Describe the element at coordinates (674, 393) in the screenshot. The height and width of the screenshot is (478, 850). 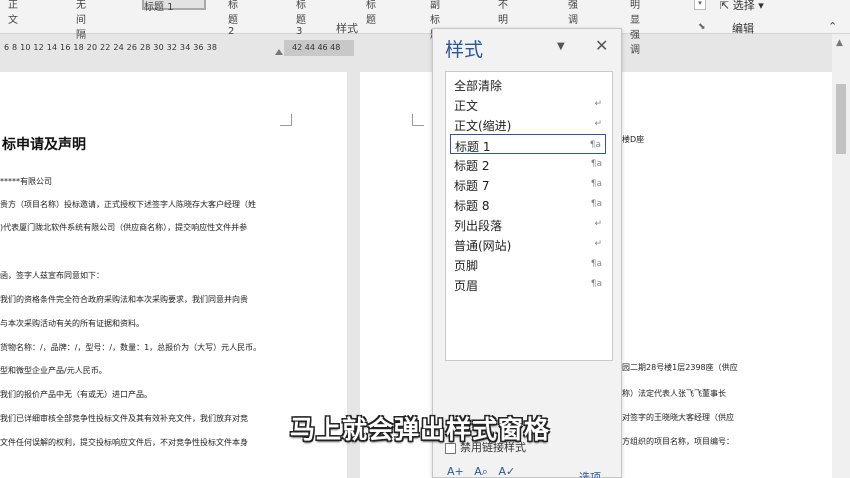
I see `doc-line: 称）法定代表人张飞飞董事长` at that location.